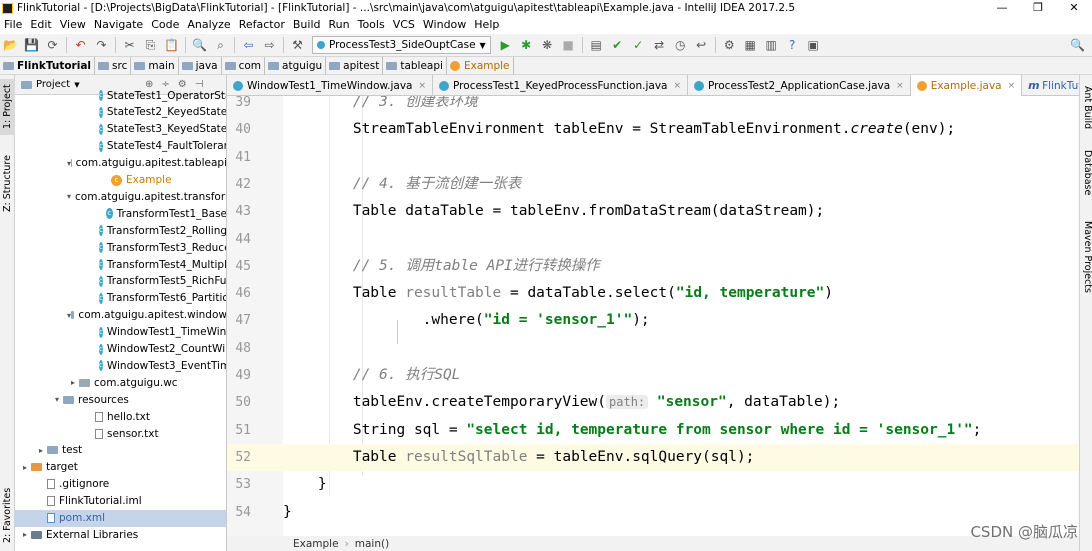  What do you see at coordinates (120, 416) in the screenshot?
I see `tree-row: hello.txt` at bounding box center [120, 416].